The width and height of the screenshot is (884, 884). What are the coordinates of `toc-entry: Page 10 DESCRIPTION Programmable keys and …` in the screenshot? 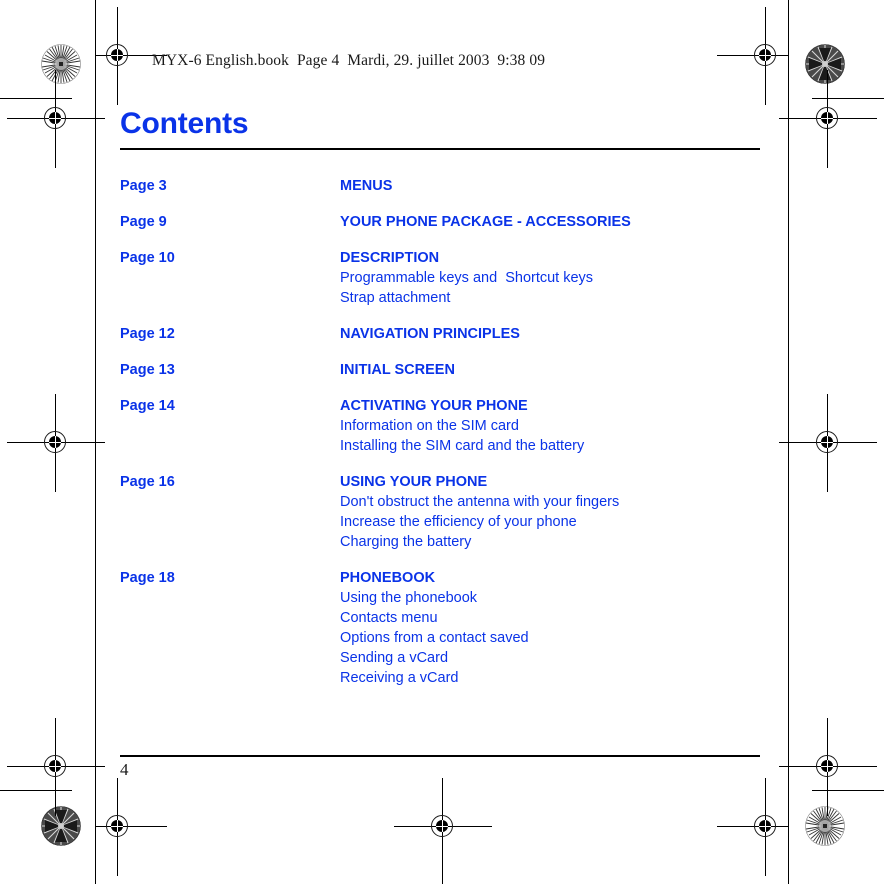 It's located at (440, 278).